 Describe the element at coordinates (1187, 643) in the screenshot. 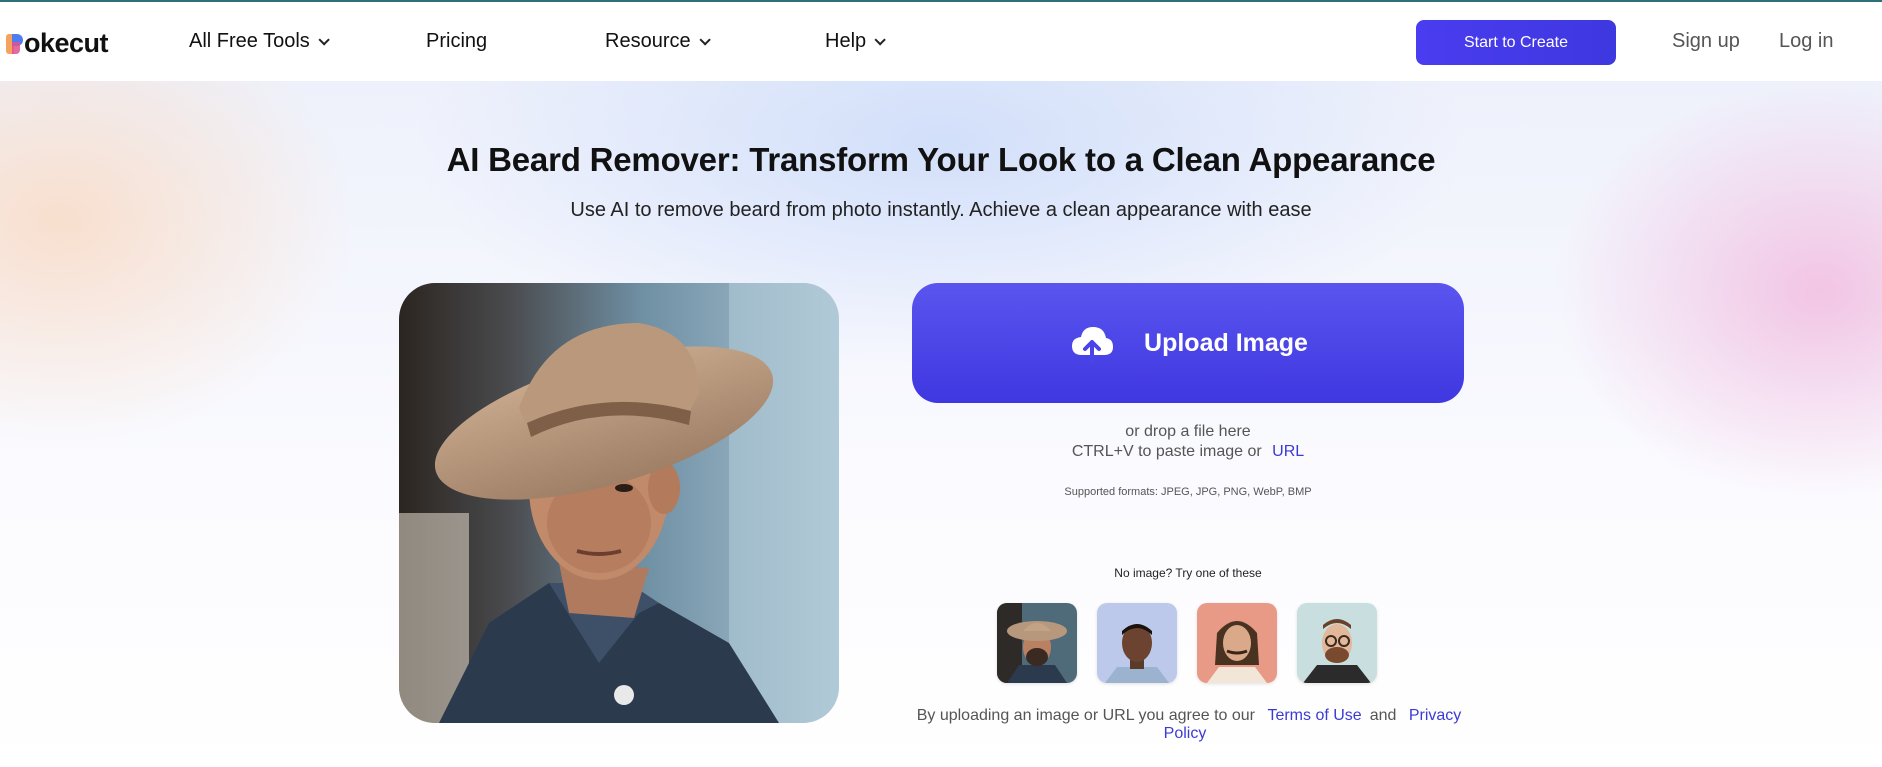

I see `sample-images` at that location.